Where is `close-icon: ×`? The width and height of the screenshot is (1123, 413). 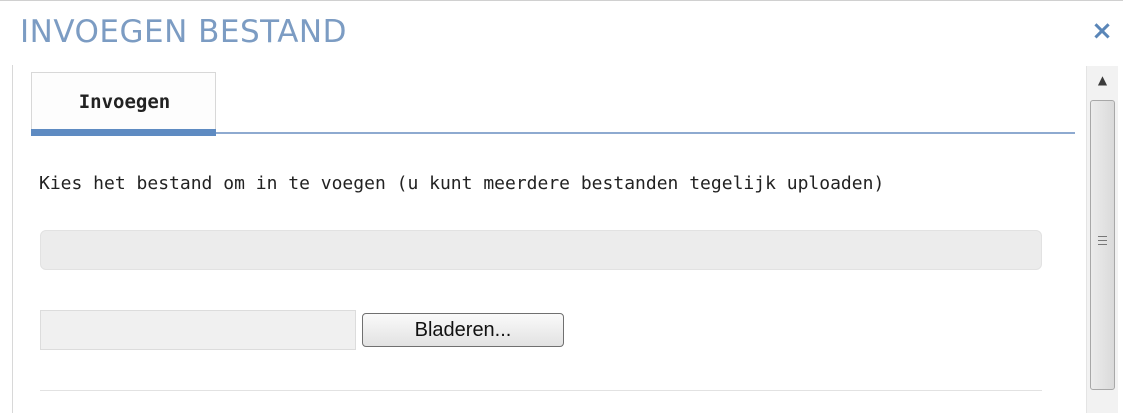 close-icon: × is located at coordinates (1102, 31).